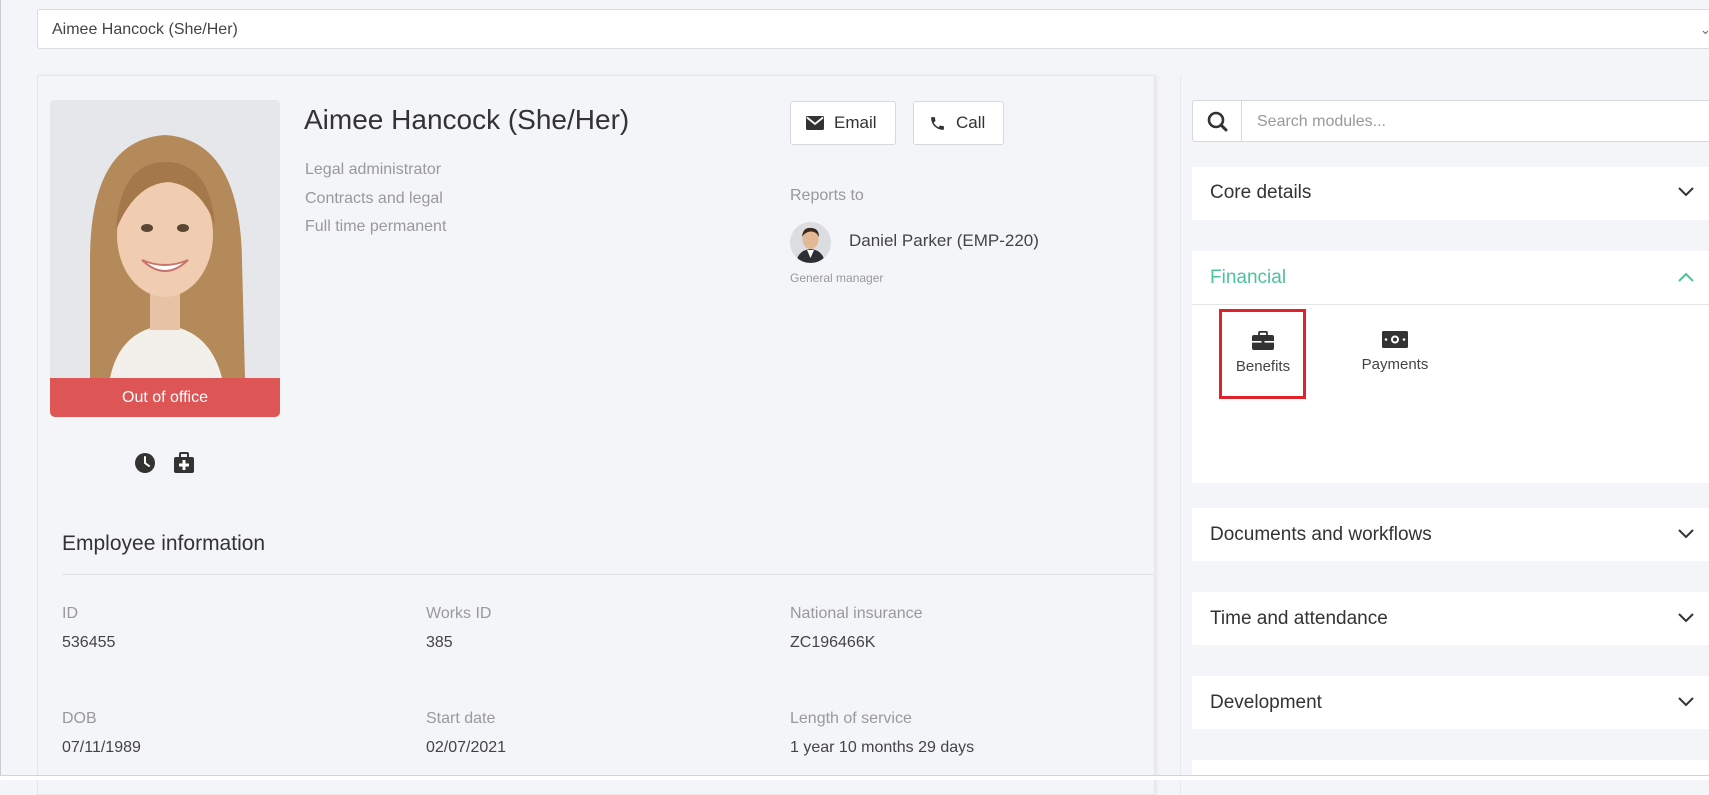 The width and height of the screenshot is (1709, 795). I want to click on accordion-label: Time and attendance, so click(1299, 618).